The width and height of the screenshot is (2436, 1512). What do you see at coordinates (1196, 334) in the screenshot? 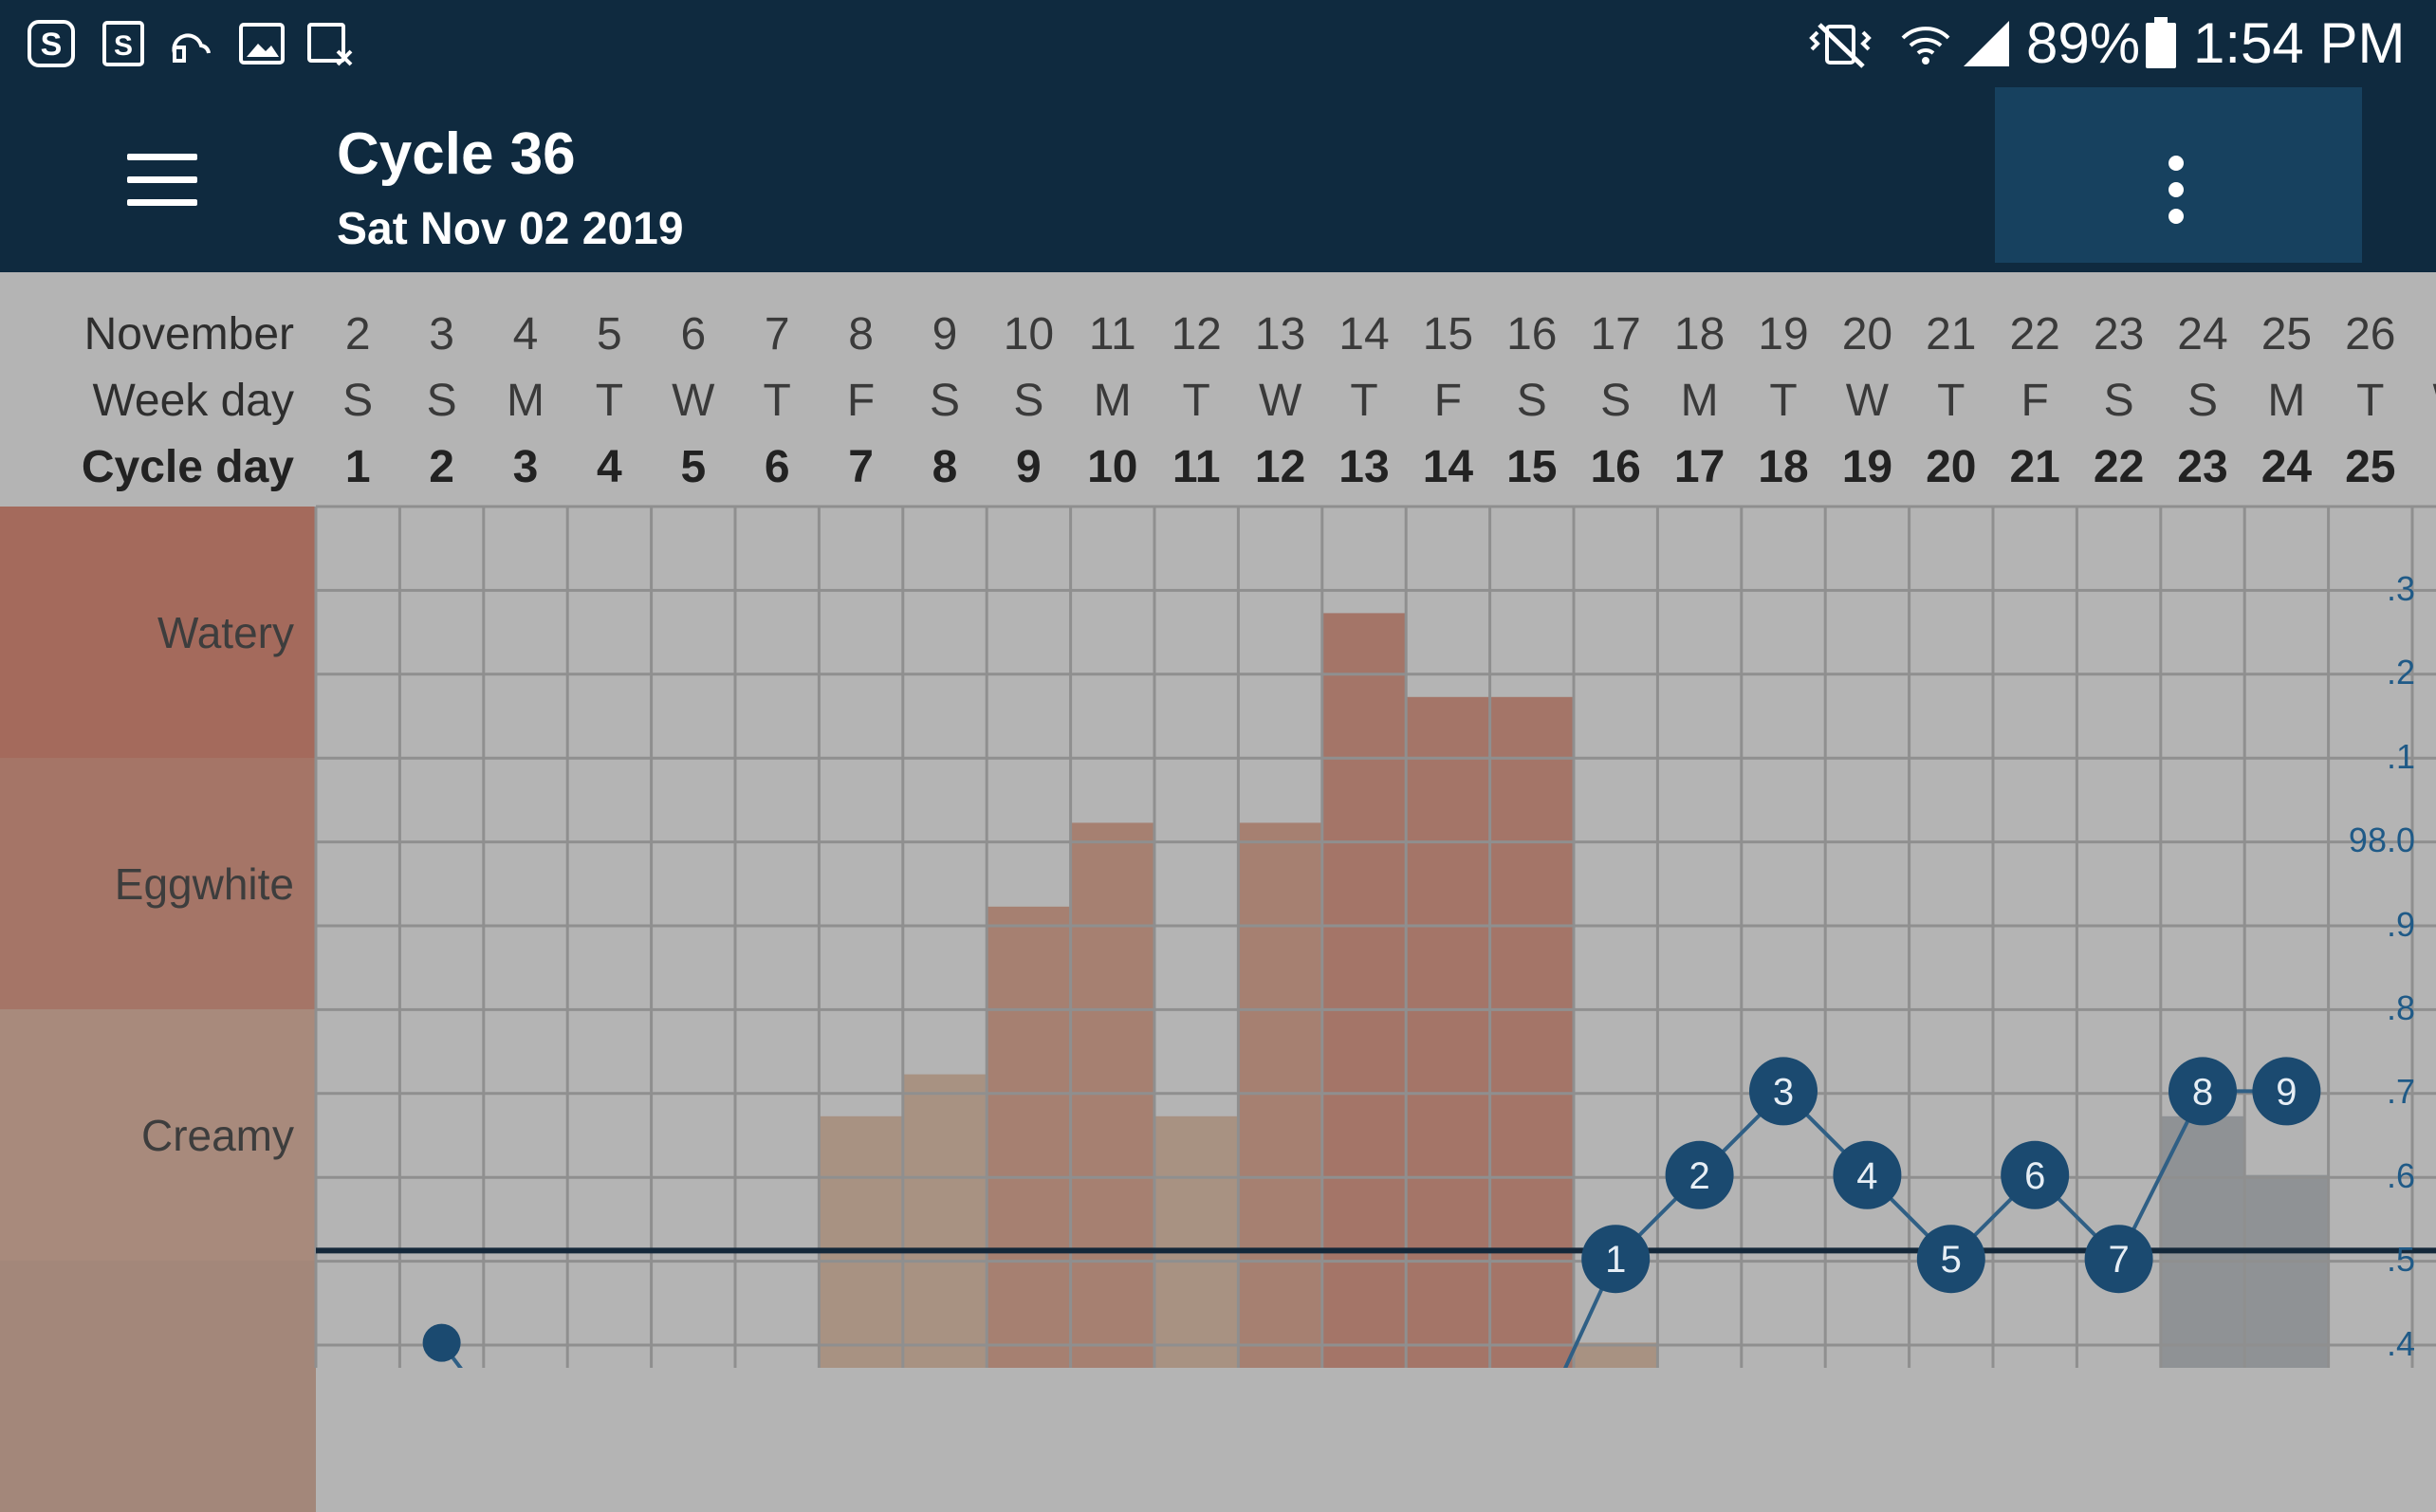
I see `date-header: 12` at bounding box center [1196, 334].